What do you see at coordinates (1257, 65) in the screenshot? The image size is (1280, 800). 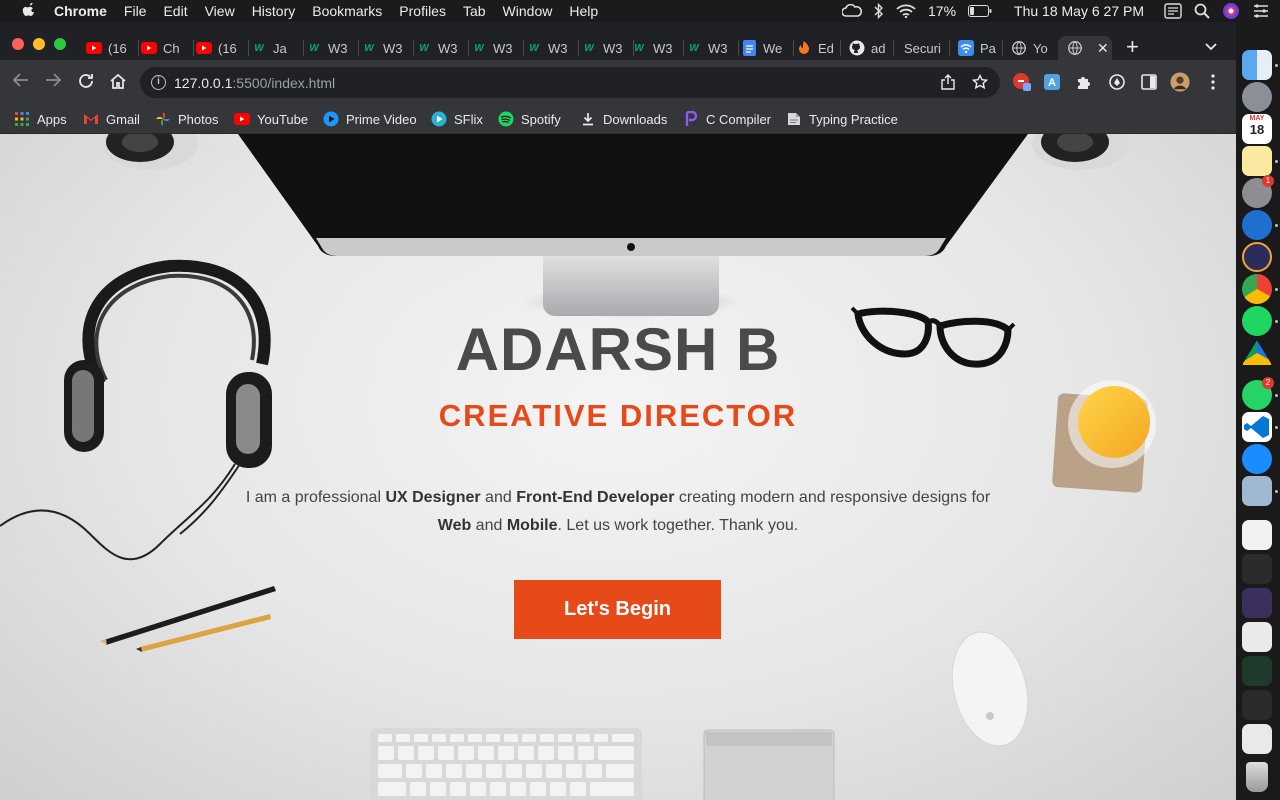 I see `finder-icon` at bounding box center [1257, 65].